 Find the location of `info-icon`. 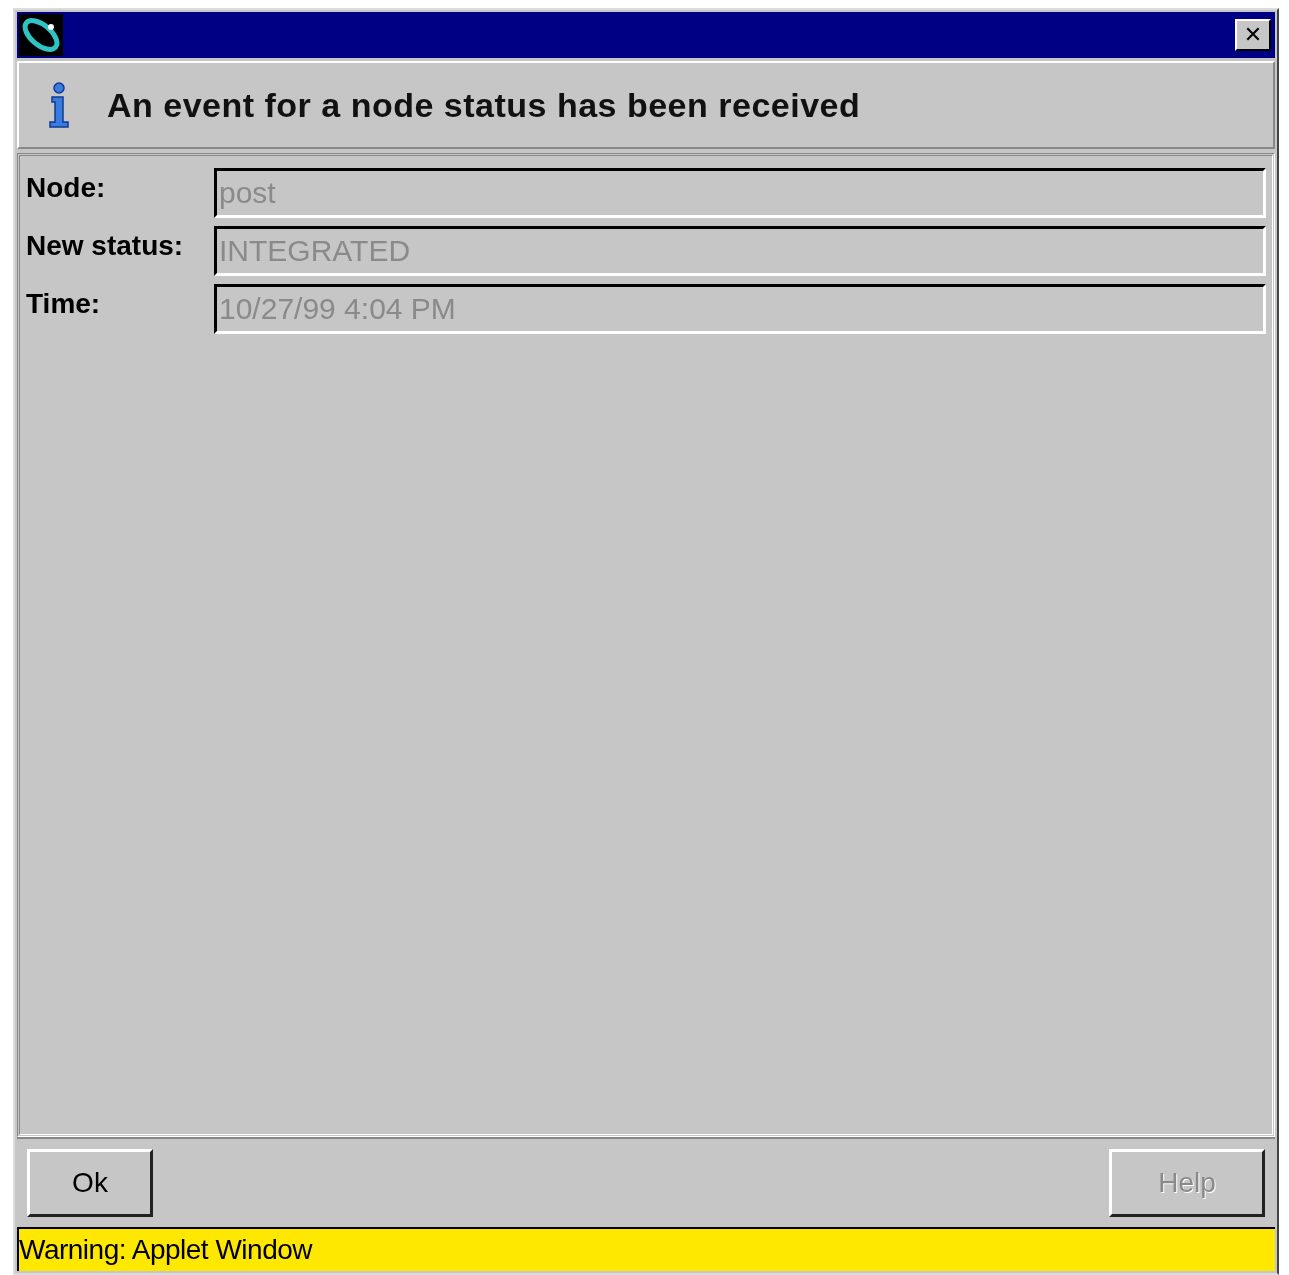

info-icon is located at coordinates (59, 105).